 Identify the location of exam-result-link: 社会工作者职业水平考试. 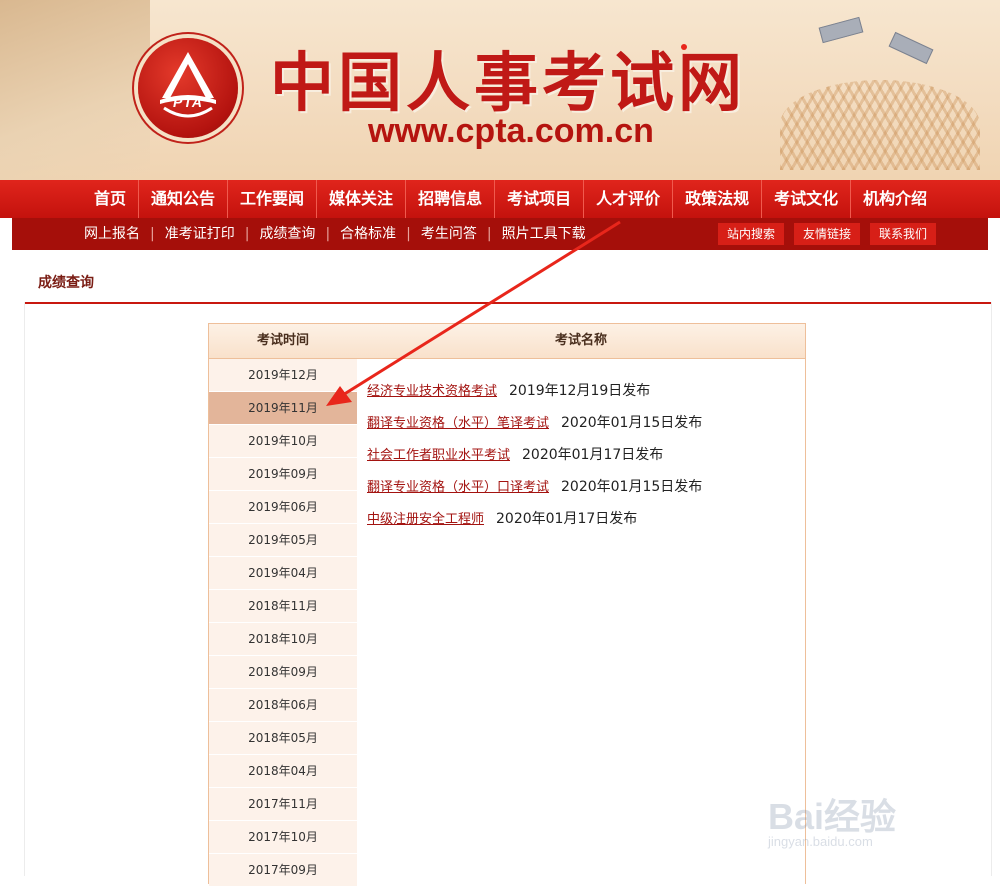
(438, 455).